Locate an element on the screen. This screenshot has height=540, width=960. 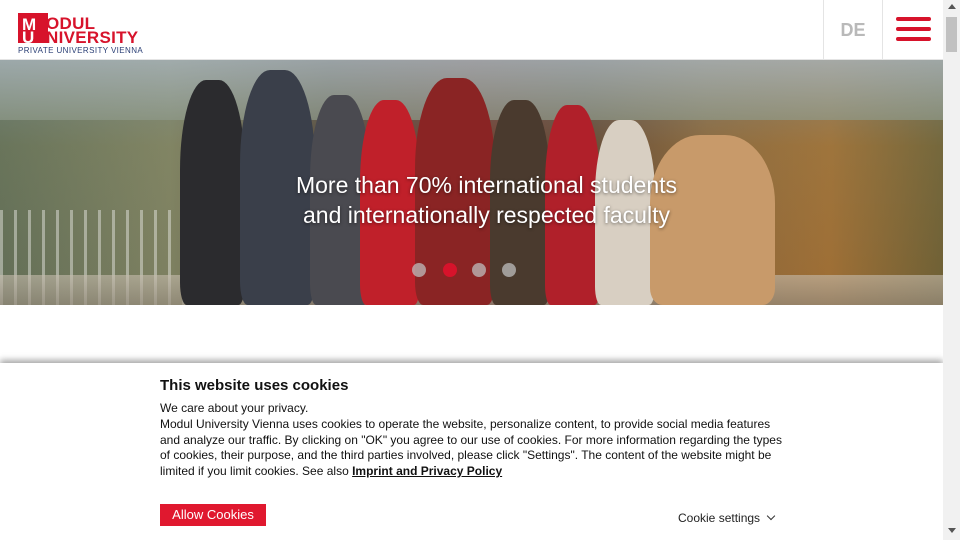
scrollbar-thumb is located at coordinates (951, 34).